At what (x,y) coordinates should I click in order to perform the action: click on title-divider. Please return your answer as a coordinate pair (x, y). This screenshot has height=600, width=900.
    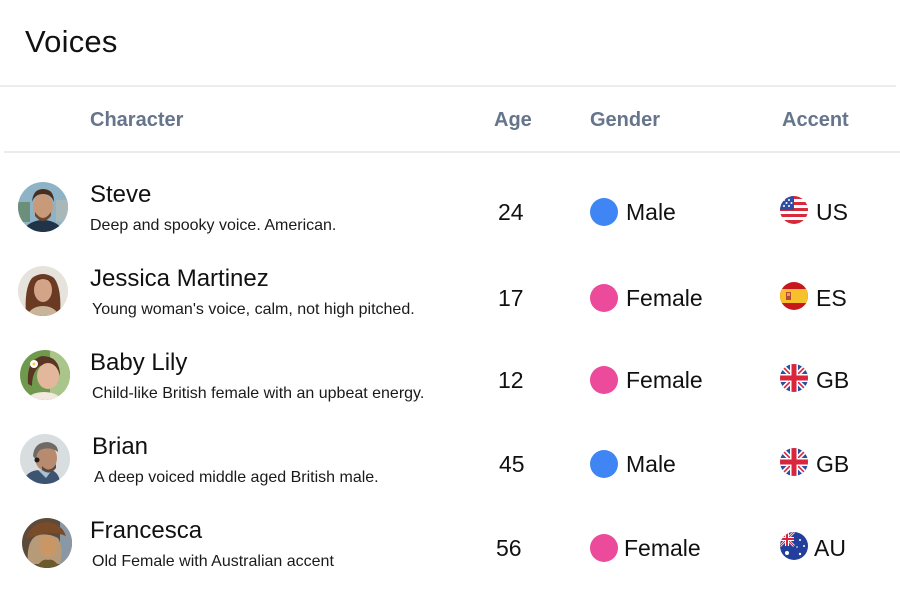
    Looking at the image, I should click on (448, 86).